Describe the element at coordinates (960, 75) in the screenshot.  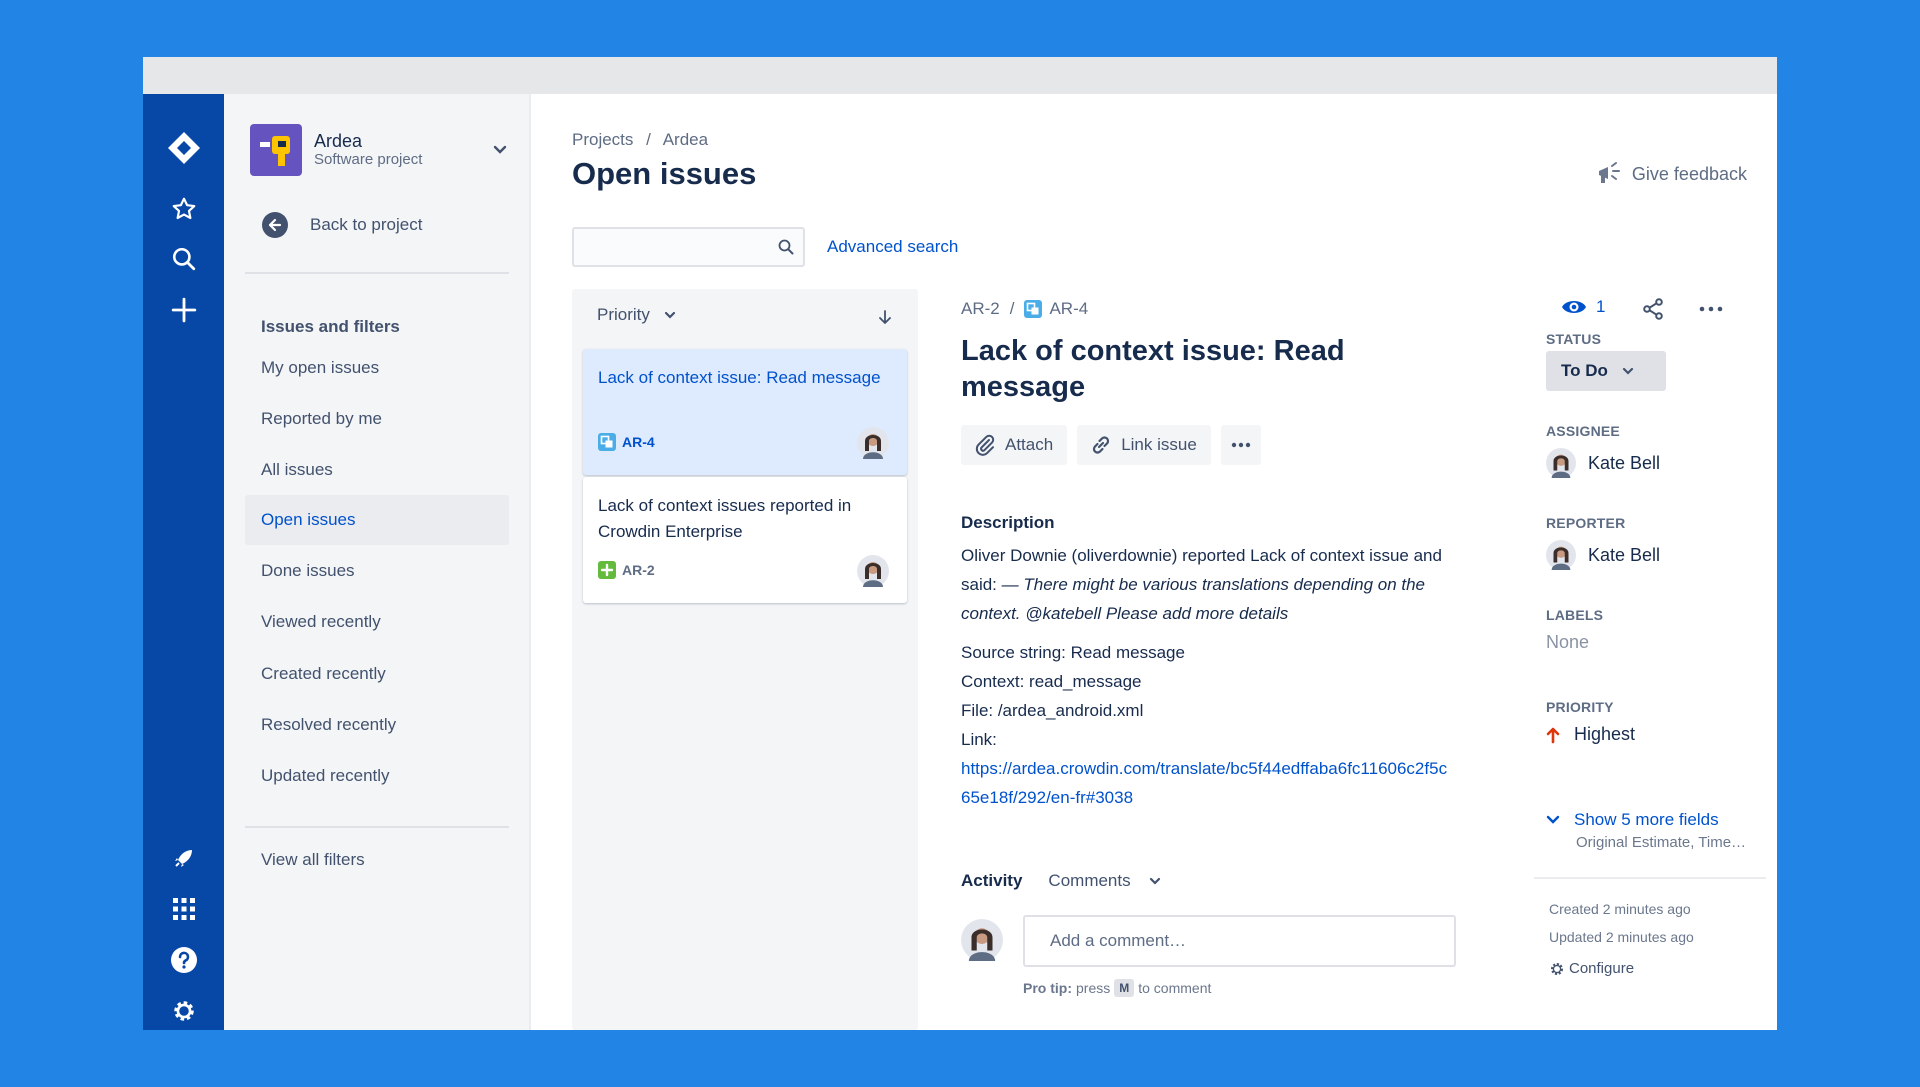
I see `window-titlebar` at that location.